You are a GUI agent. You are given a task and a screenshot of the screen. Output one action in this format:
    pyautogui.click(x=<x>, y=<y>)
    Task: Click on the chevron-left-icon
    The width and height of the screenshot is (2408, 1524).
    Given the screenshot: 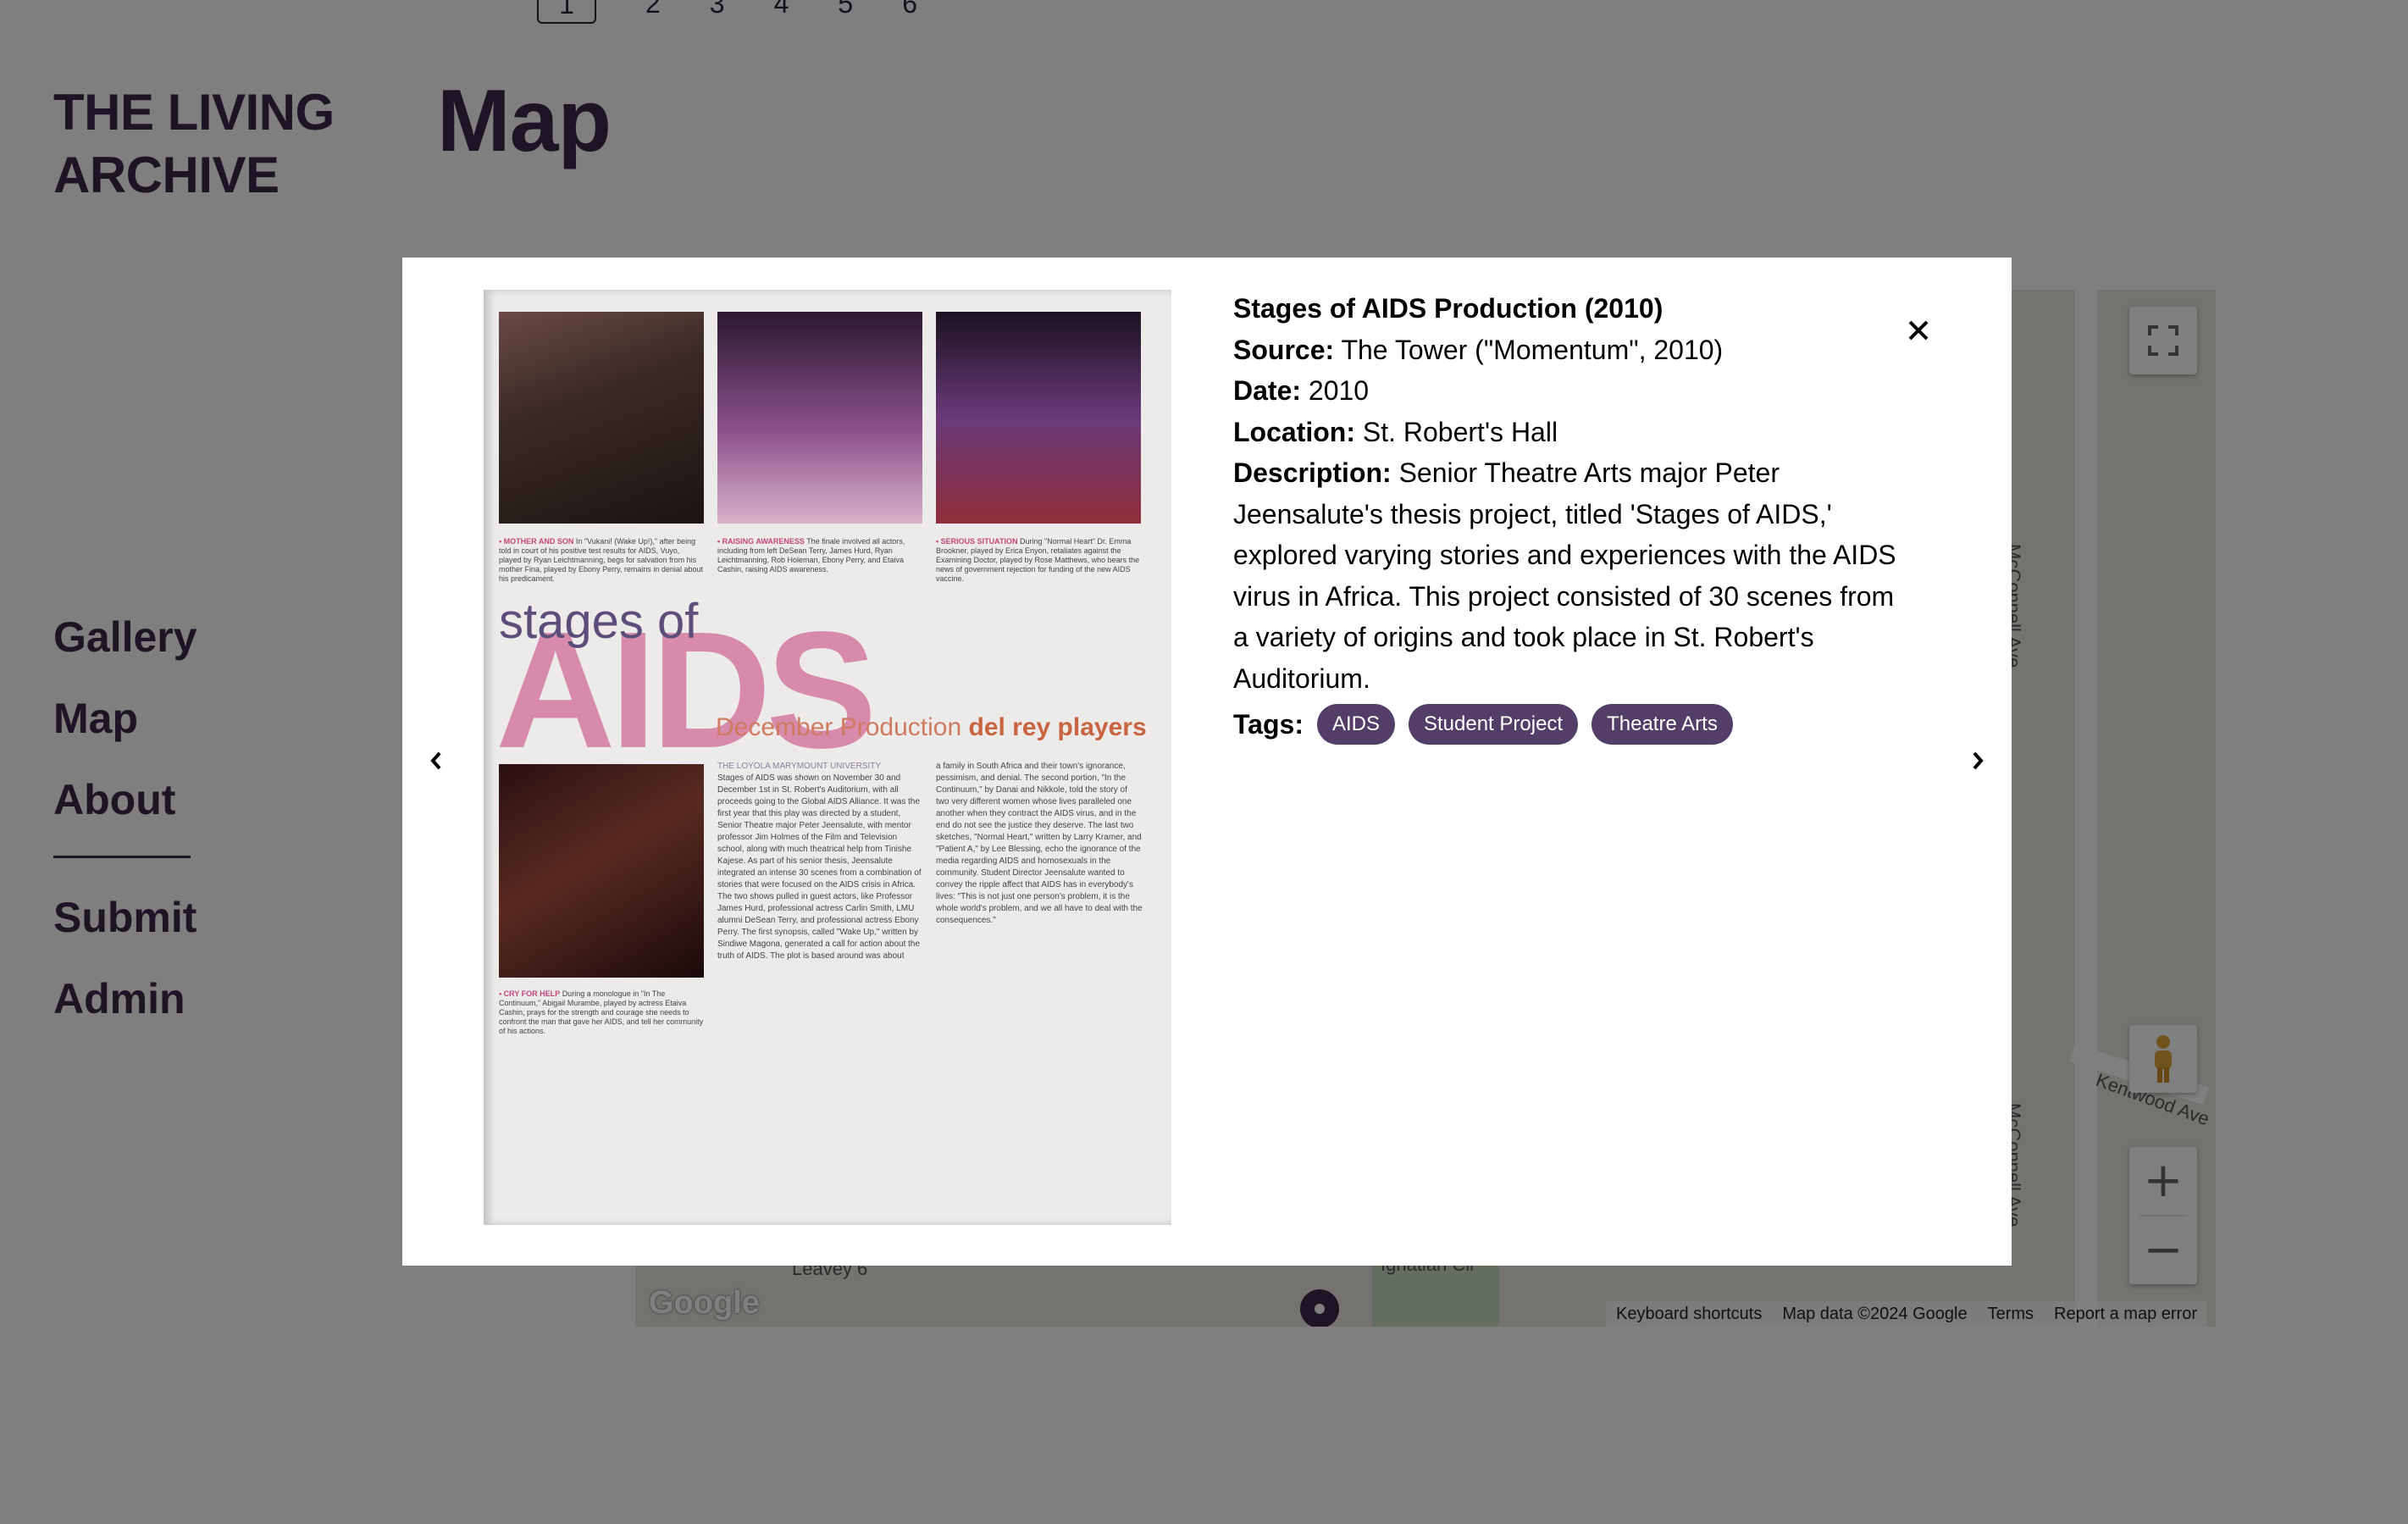 What is the action you would take?
    pyautogui.click(x=435, y=760)
    